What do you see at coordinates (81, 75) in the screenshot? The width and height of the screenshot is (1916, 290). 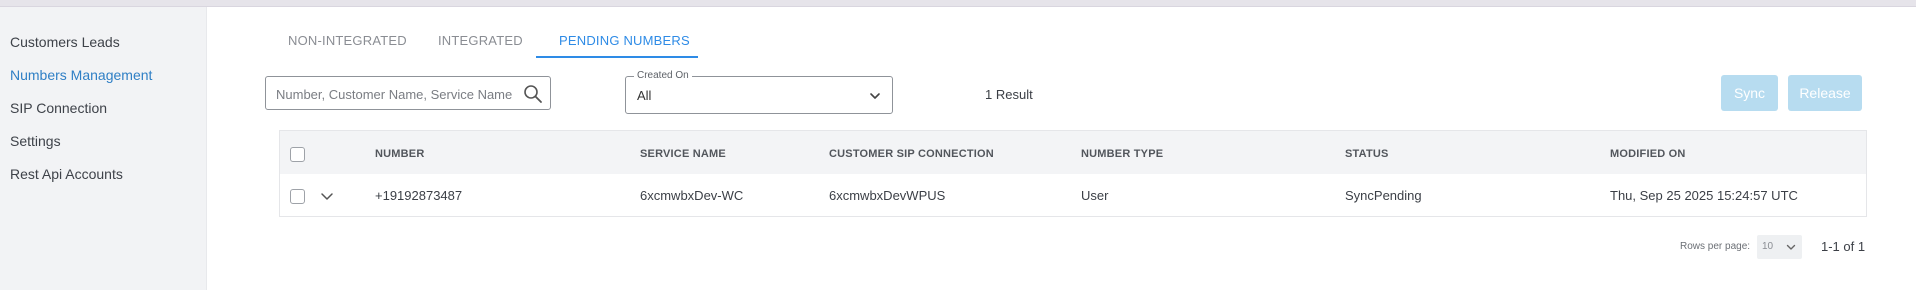 I see `sidebar-item-numbers-management: Numbers Management` at bounding box center [81, 75].